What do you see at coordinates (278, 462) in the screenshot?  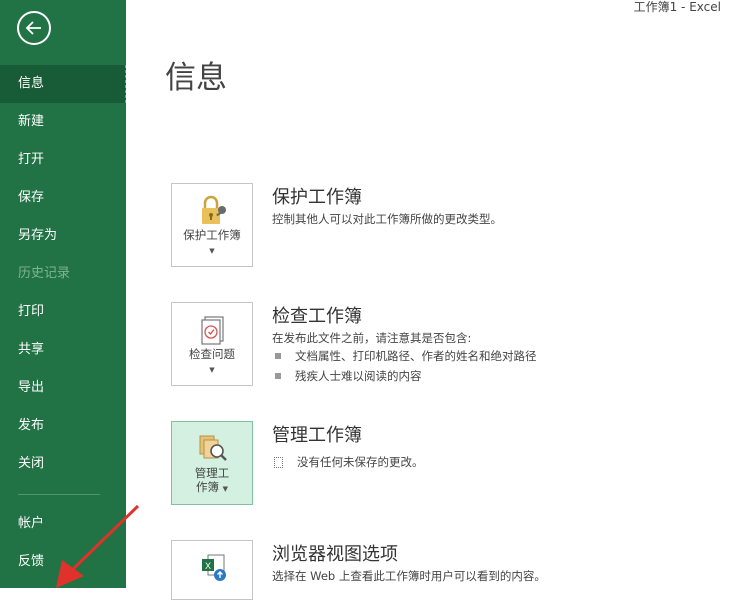 I see `document-icon` at bounding box center [278, 462].